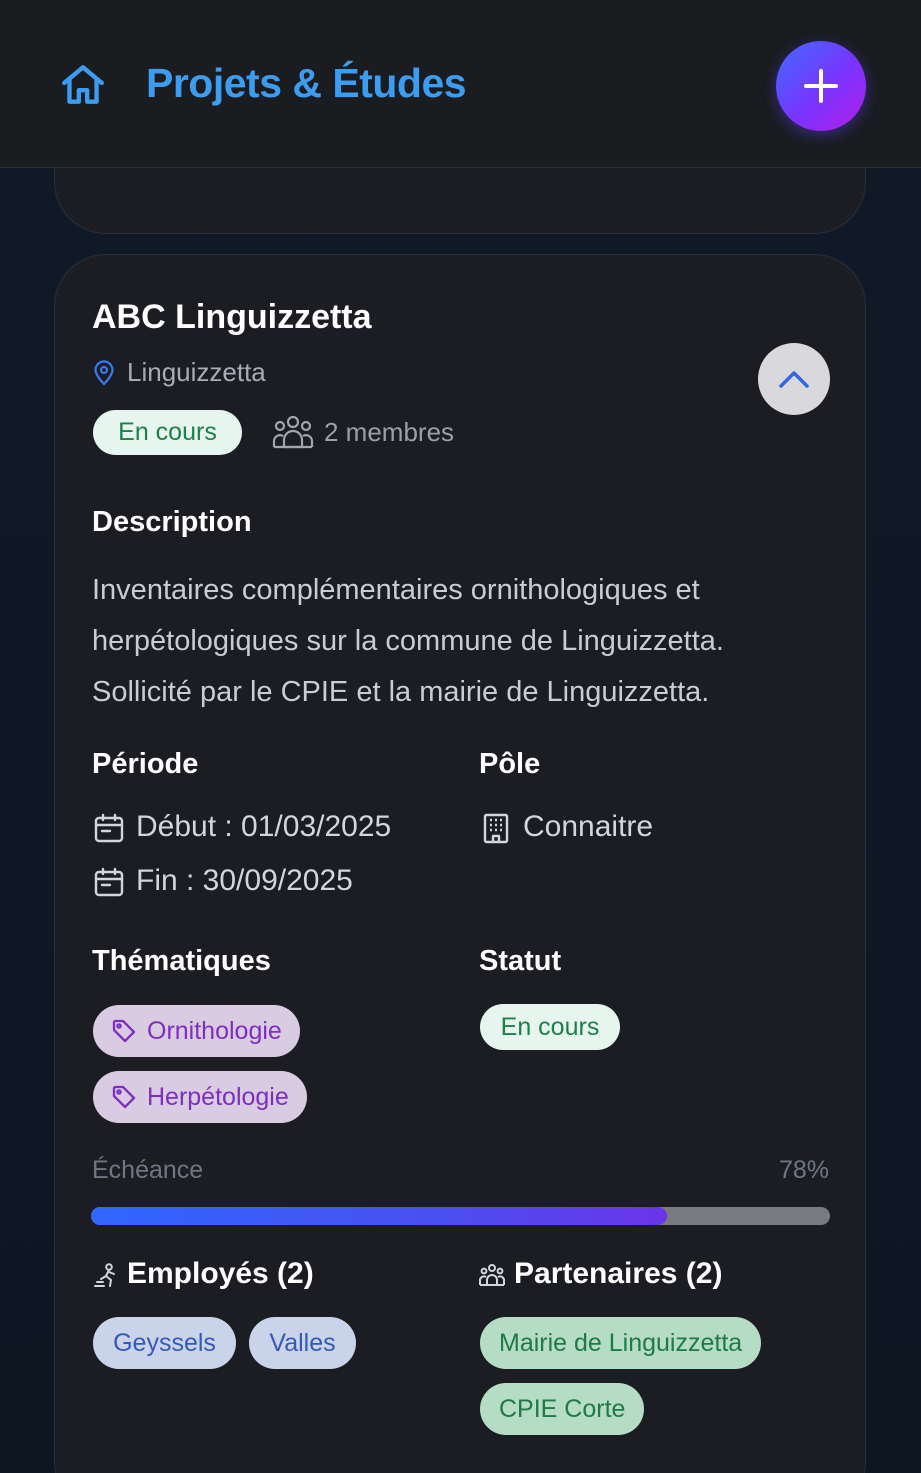 The height and width of the screenshot is (1473, 921). I want to click on employee-chip-geyssels: Geyssels, so click(164, 1343).